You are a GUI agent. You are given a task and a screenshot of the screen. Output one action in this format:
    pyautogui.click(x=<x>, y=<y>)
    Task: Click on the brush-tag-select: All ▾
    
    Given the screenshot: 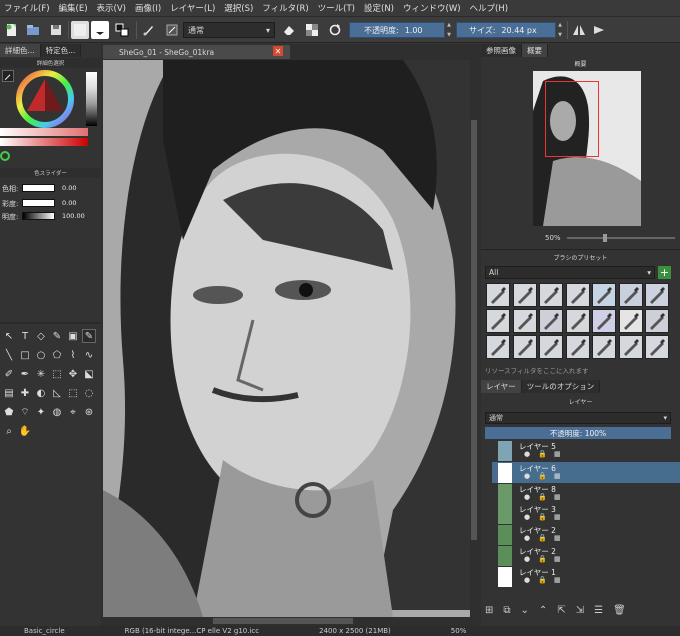 What is the action you would take?
    pyautogui.click(x=570, y=272)
    